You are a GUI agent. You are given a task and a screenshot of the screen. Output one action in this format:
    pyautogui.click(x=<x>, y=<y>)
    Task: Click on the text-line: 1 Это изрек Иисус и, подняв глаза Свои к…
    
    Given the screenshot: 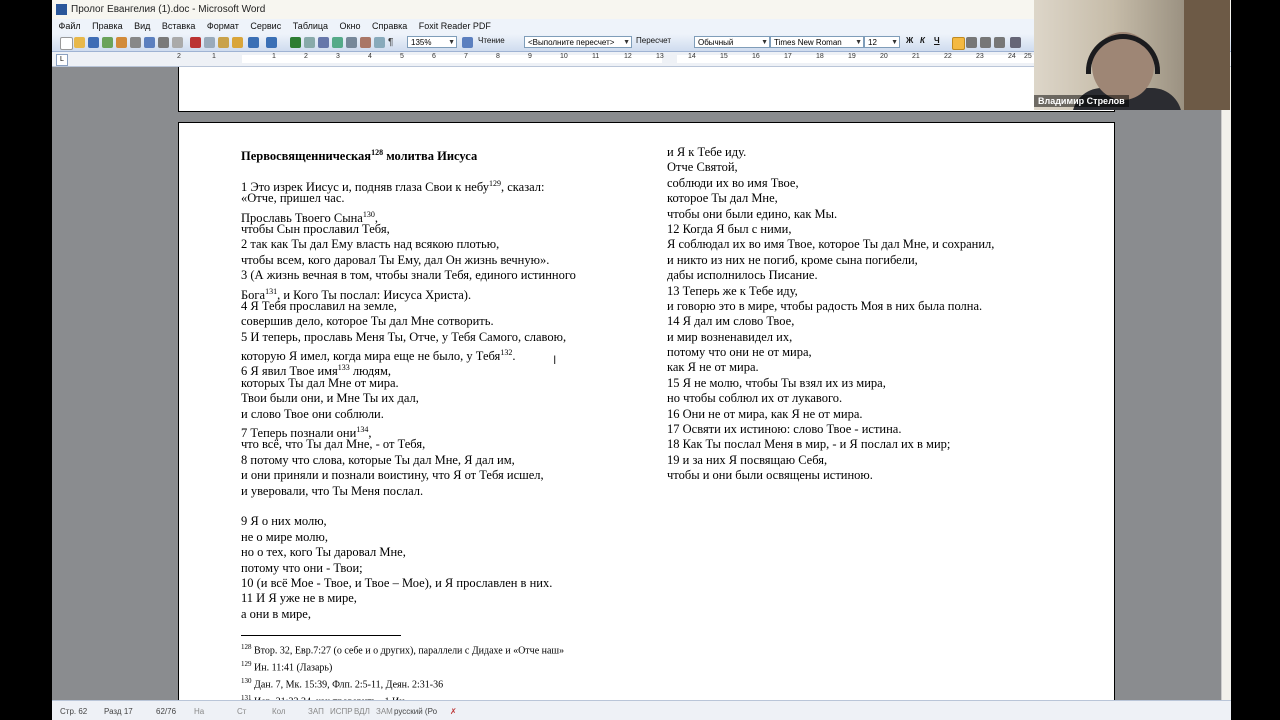 What is the action you would take?
    pyautogui.click(x=393, y=186)
    